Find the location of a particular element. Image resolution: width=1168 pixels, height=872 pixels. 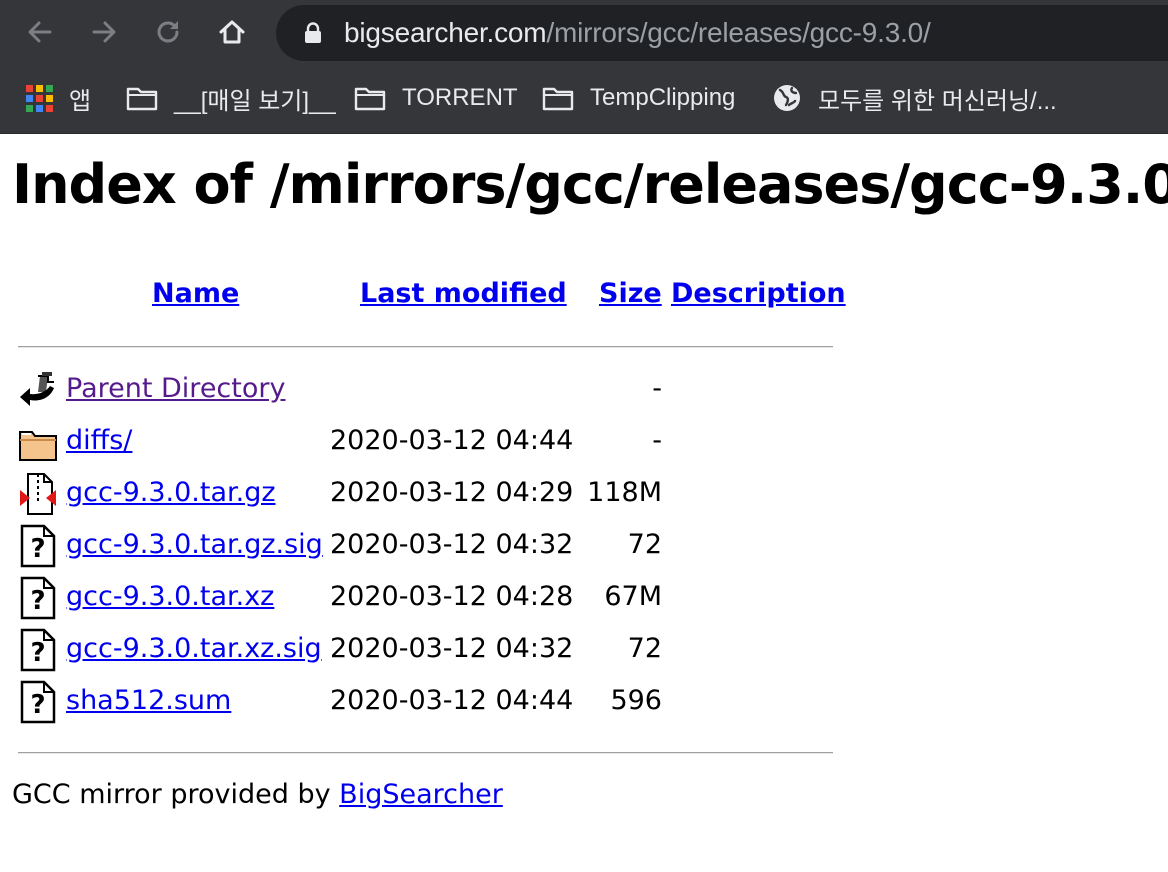

footer: GCC mirror provided by BigSearcher is located at coordinates (257, 795).